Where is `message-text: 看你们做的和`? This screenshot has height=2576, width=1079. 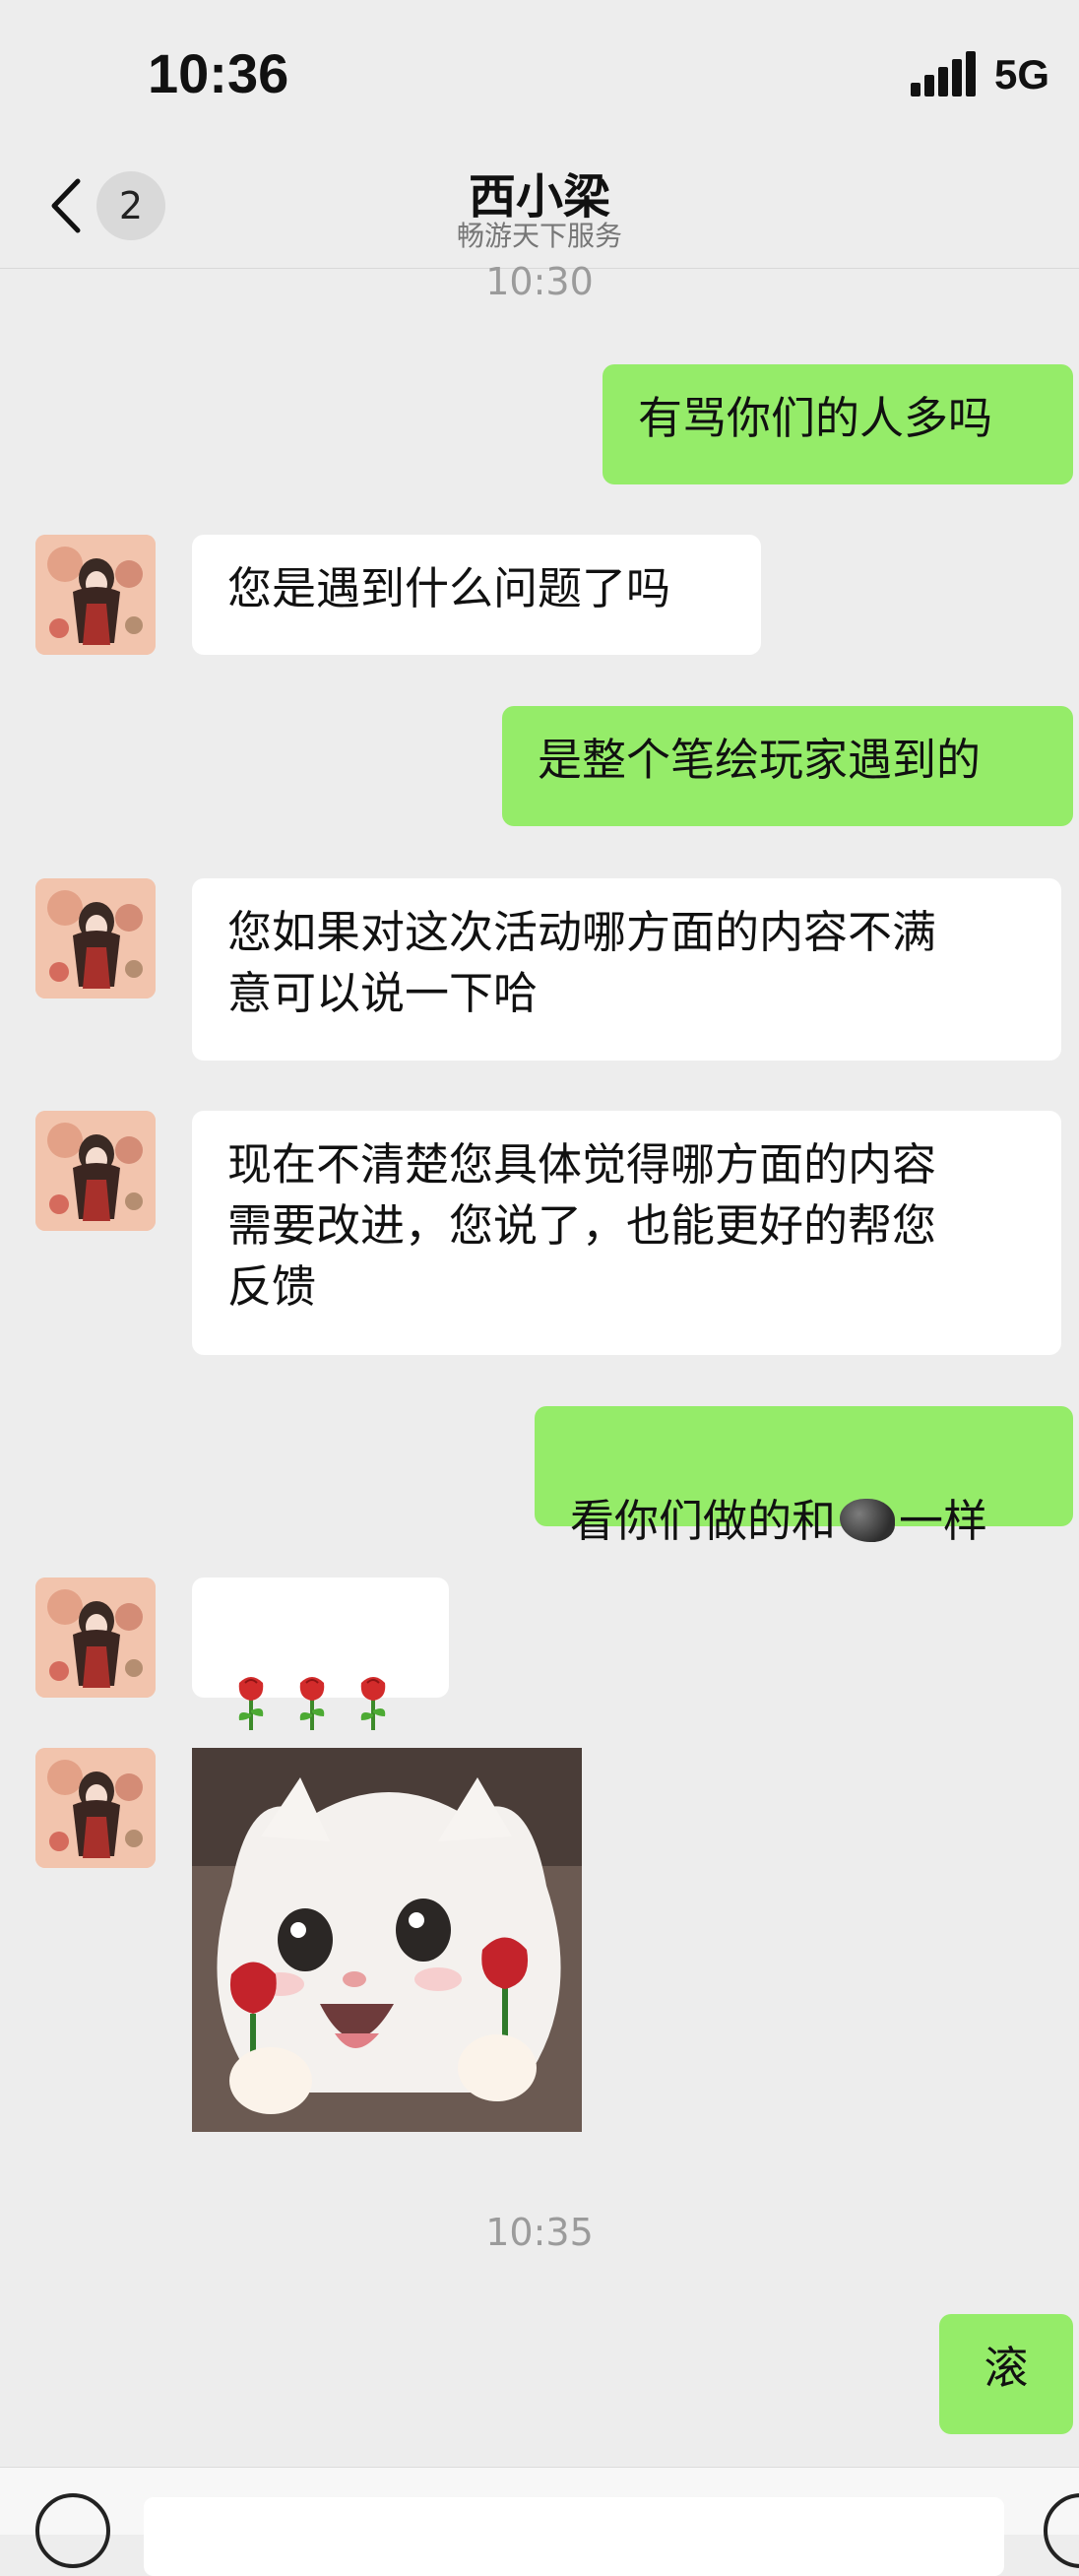
message-text: 看你们做的和 is located at coordinates (703, 1521).